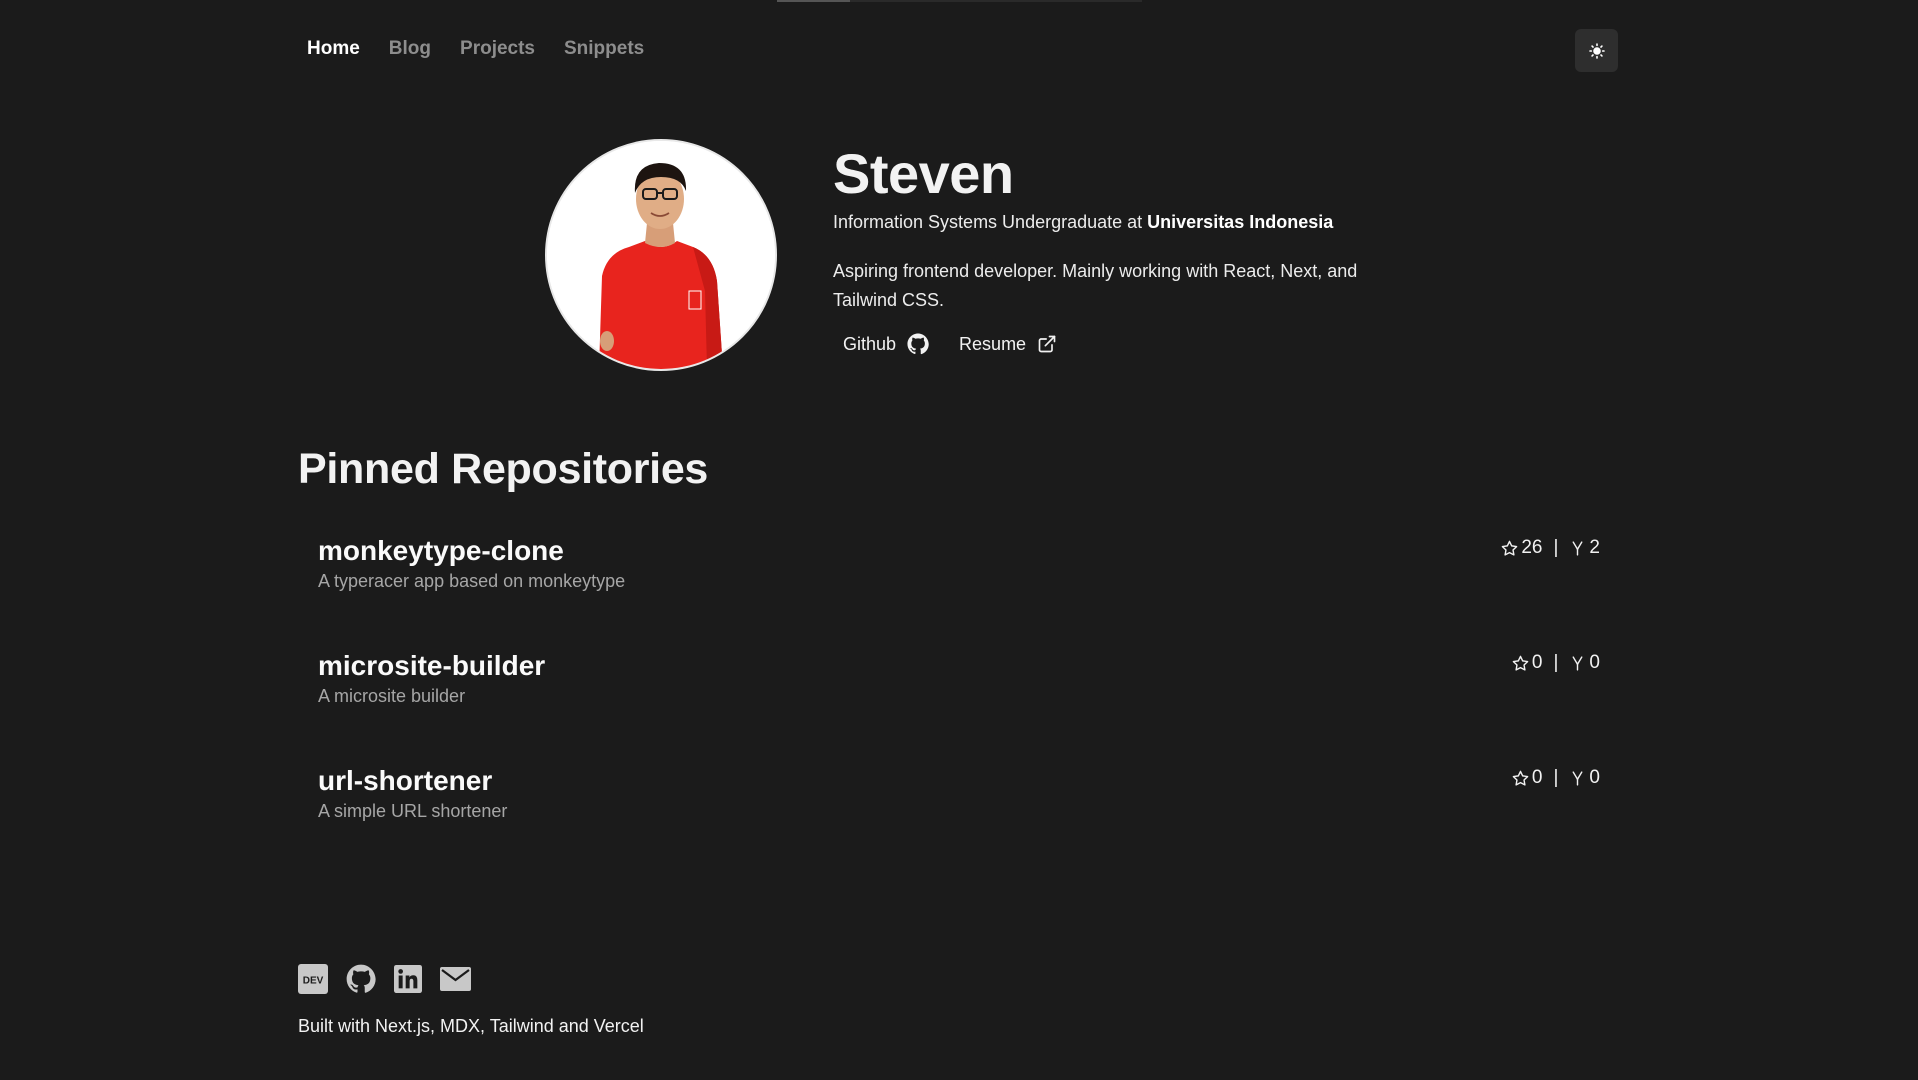  I want to click on dev-icon: DEV, so click(313, 979).